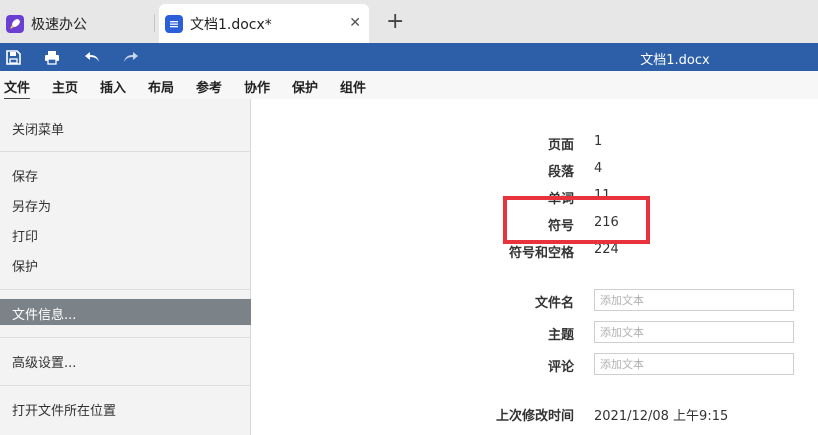 The width and height of the screenshot is (818, 435). I want to click on close-menu-item: 关闭菜单, so click(38, 128).